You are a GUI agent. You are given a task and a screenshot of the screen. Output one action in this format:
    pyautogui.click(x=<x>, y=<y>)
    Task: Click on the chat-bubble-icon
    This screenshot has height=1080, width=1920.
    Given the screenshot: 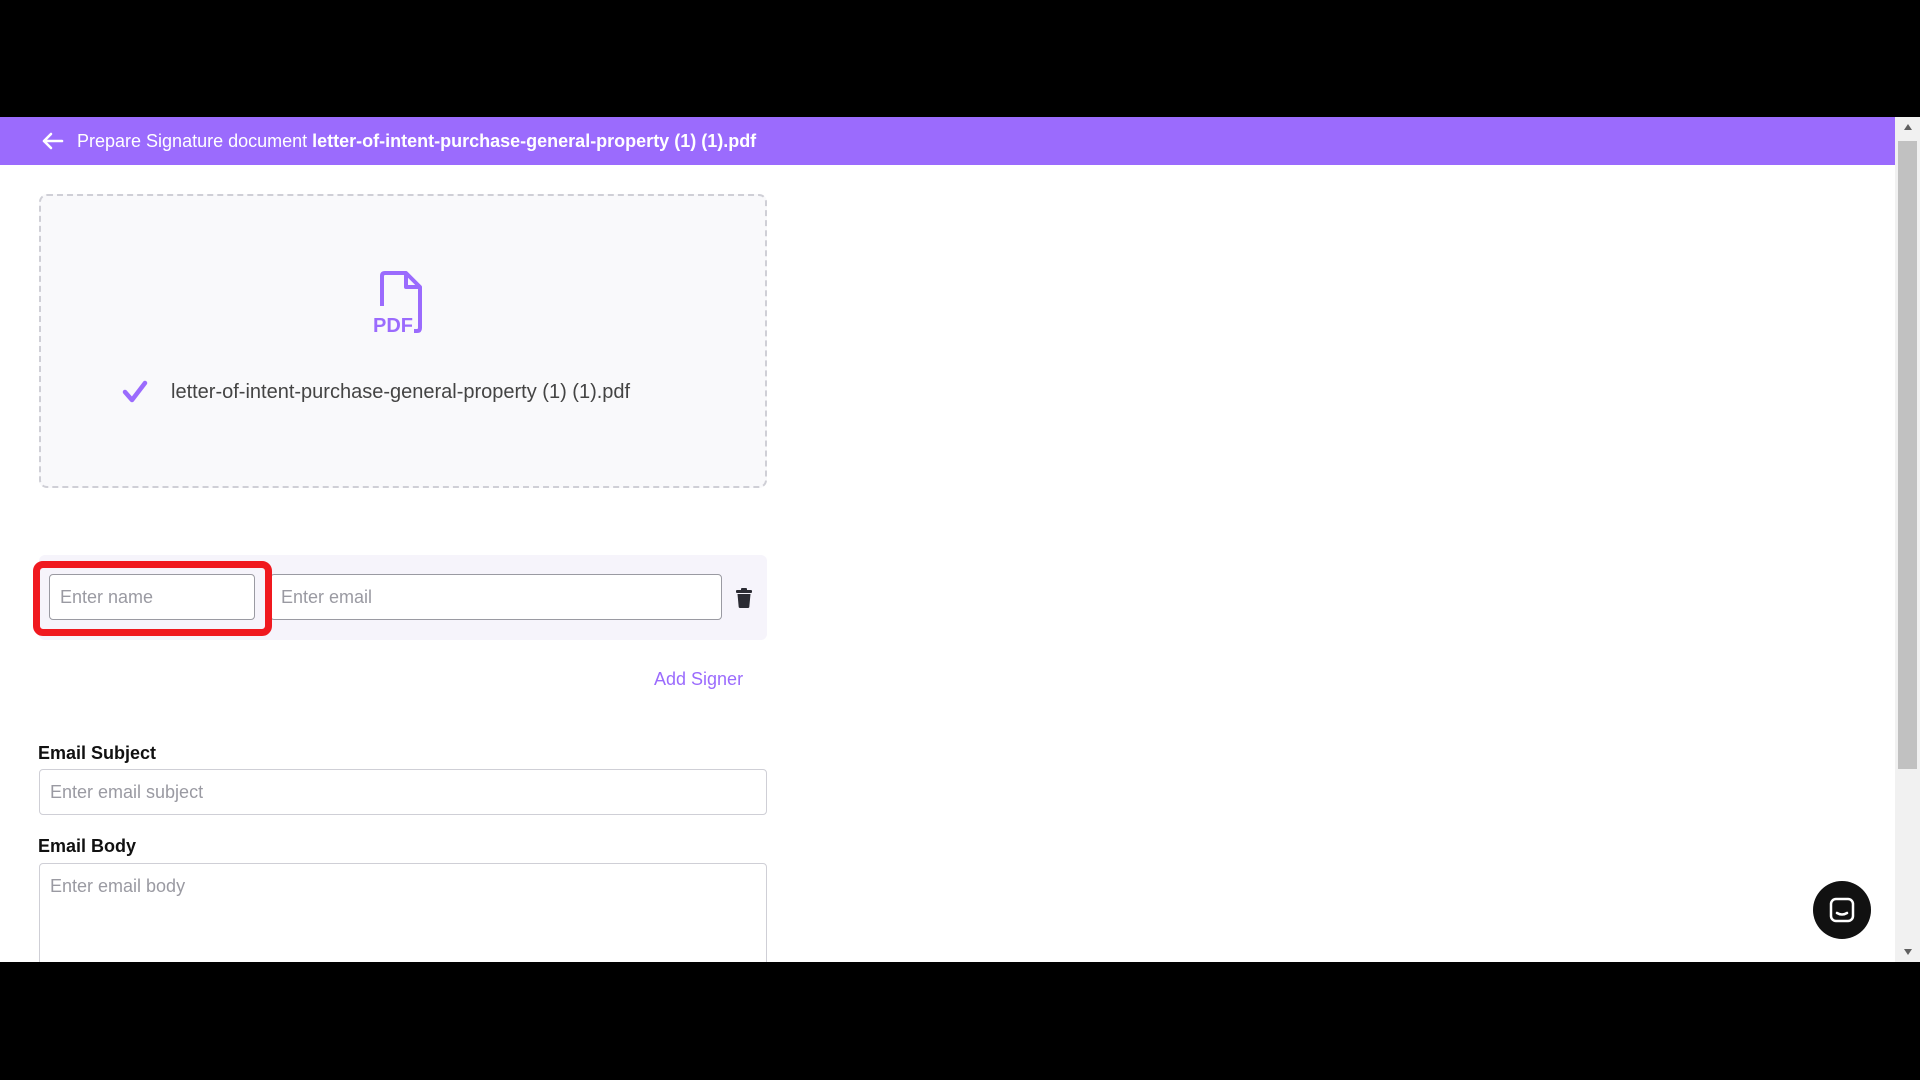 What is the action you would take?
    pyautogui.click(x=1842, y=910)
    